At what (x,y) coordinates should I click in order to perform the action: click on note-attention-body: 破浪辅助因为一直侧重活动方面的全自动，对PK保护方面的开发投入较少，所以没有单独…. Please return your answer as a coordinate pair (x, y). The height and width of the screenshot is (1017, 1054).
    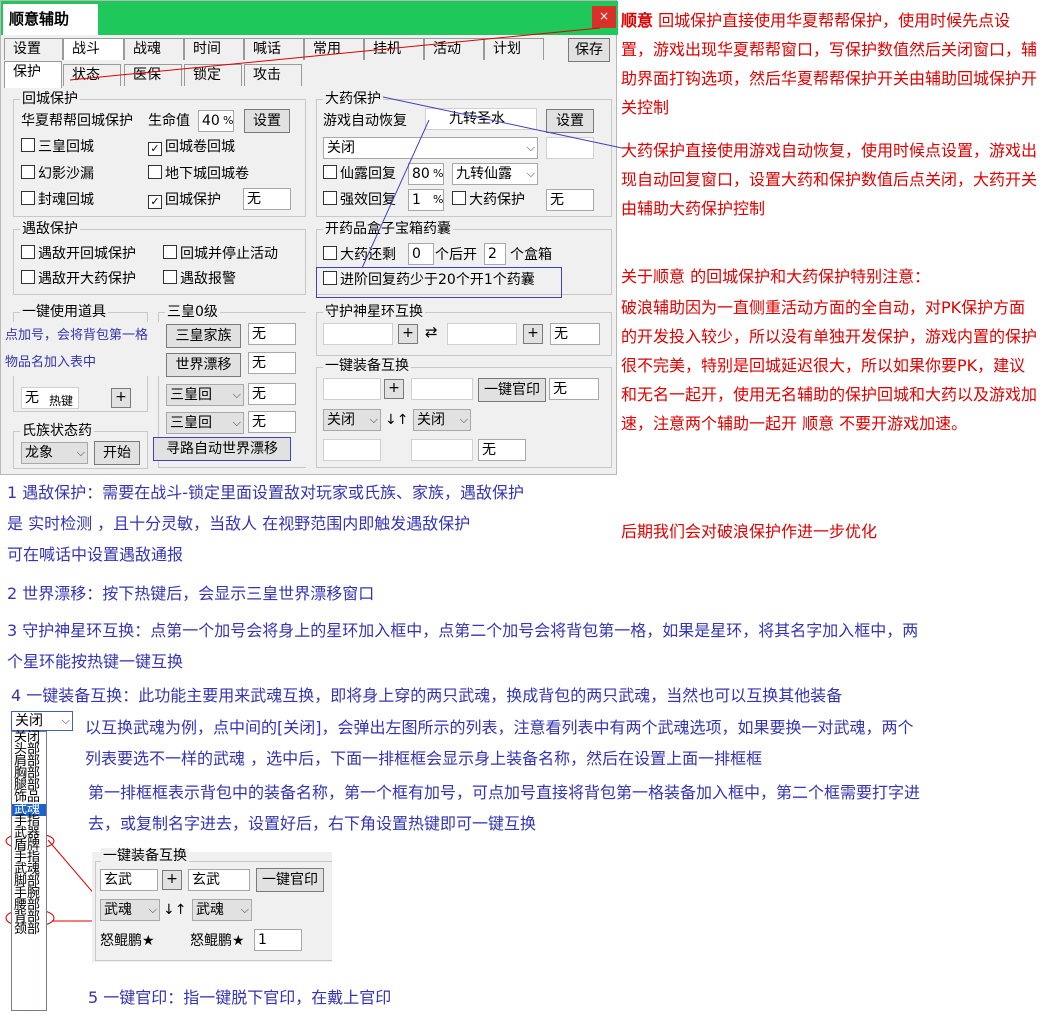
    Looking at the image, I should click on (829, 365).